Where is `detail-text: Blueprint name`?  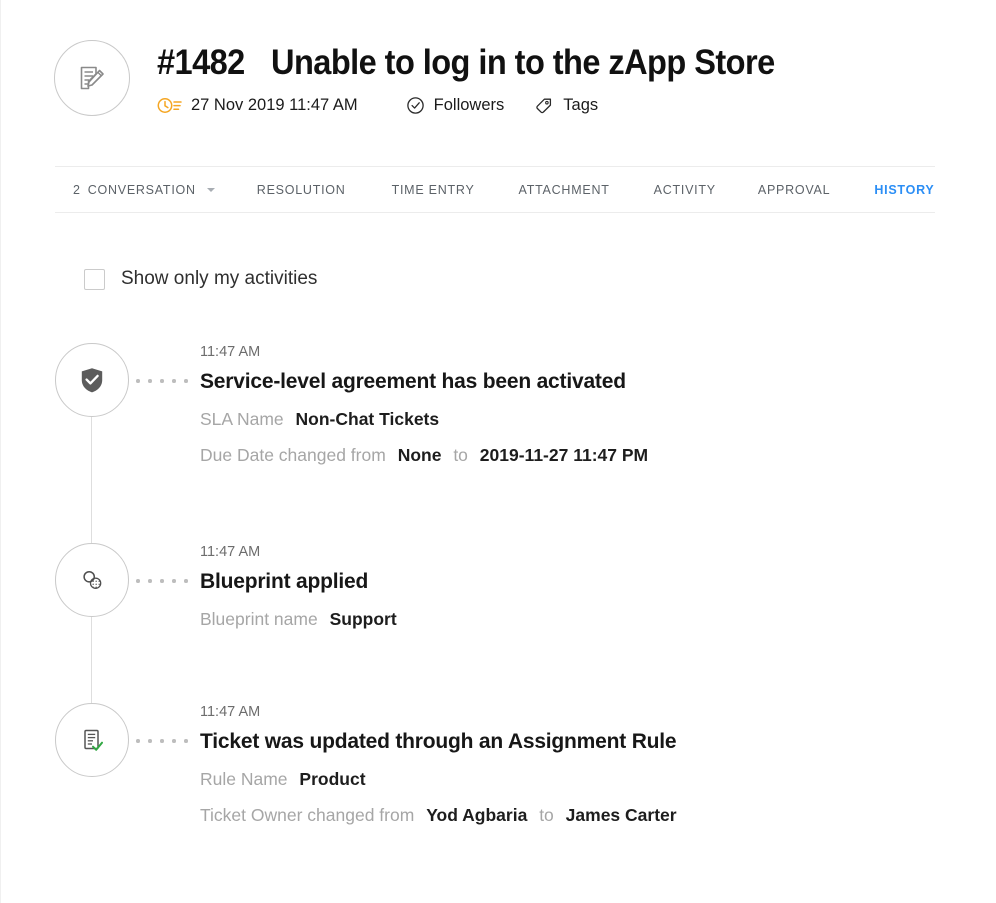 detail-text: Blueprint name is located at coordinates (259, 619).